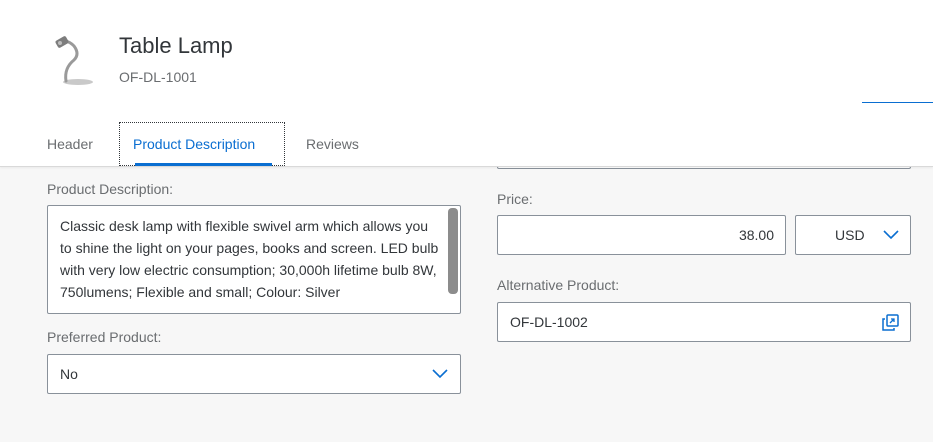 This screenshot has height=442, width=933. Describe the element at coordinates (890, 322) in the screenshot. I see `value-help-icon` at that location.